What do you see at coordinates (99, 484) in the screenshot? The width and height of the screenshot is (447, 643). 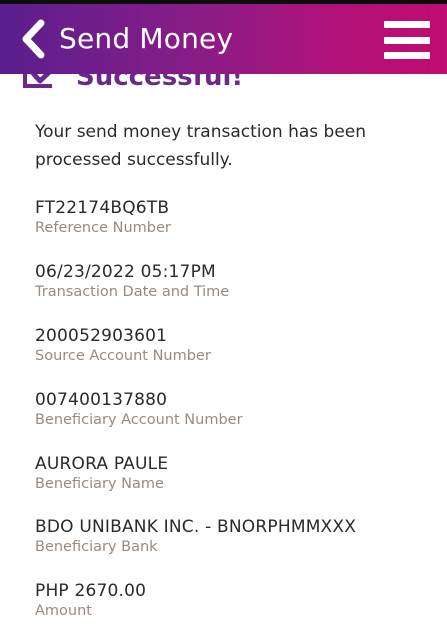 I see `detail-label: Beneficiary Name` at bounding box center [99, 484].